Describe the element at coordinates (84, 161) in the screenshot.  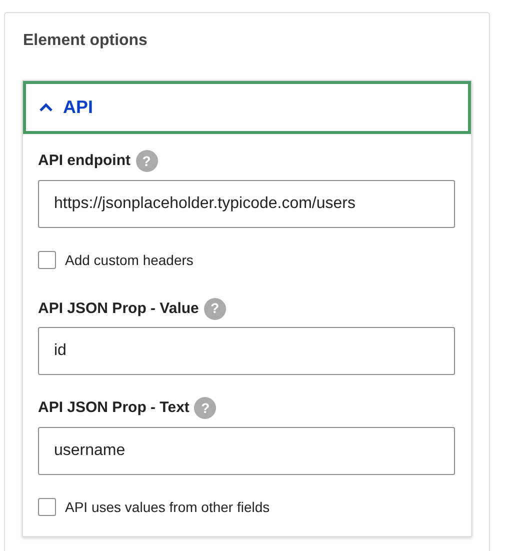
I see `field-label: API endpoint` at that location.